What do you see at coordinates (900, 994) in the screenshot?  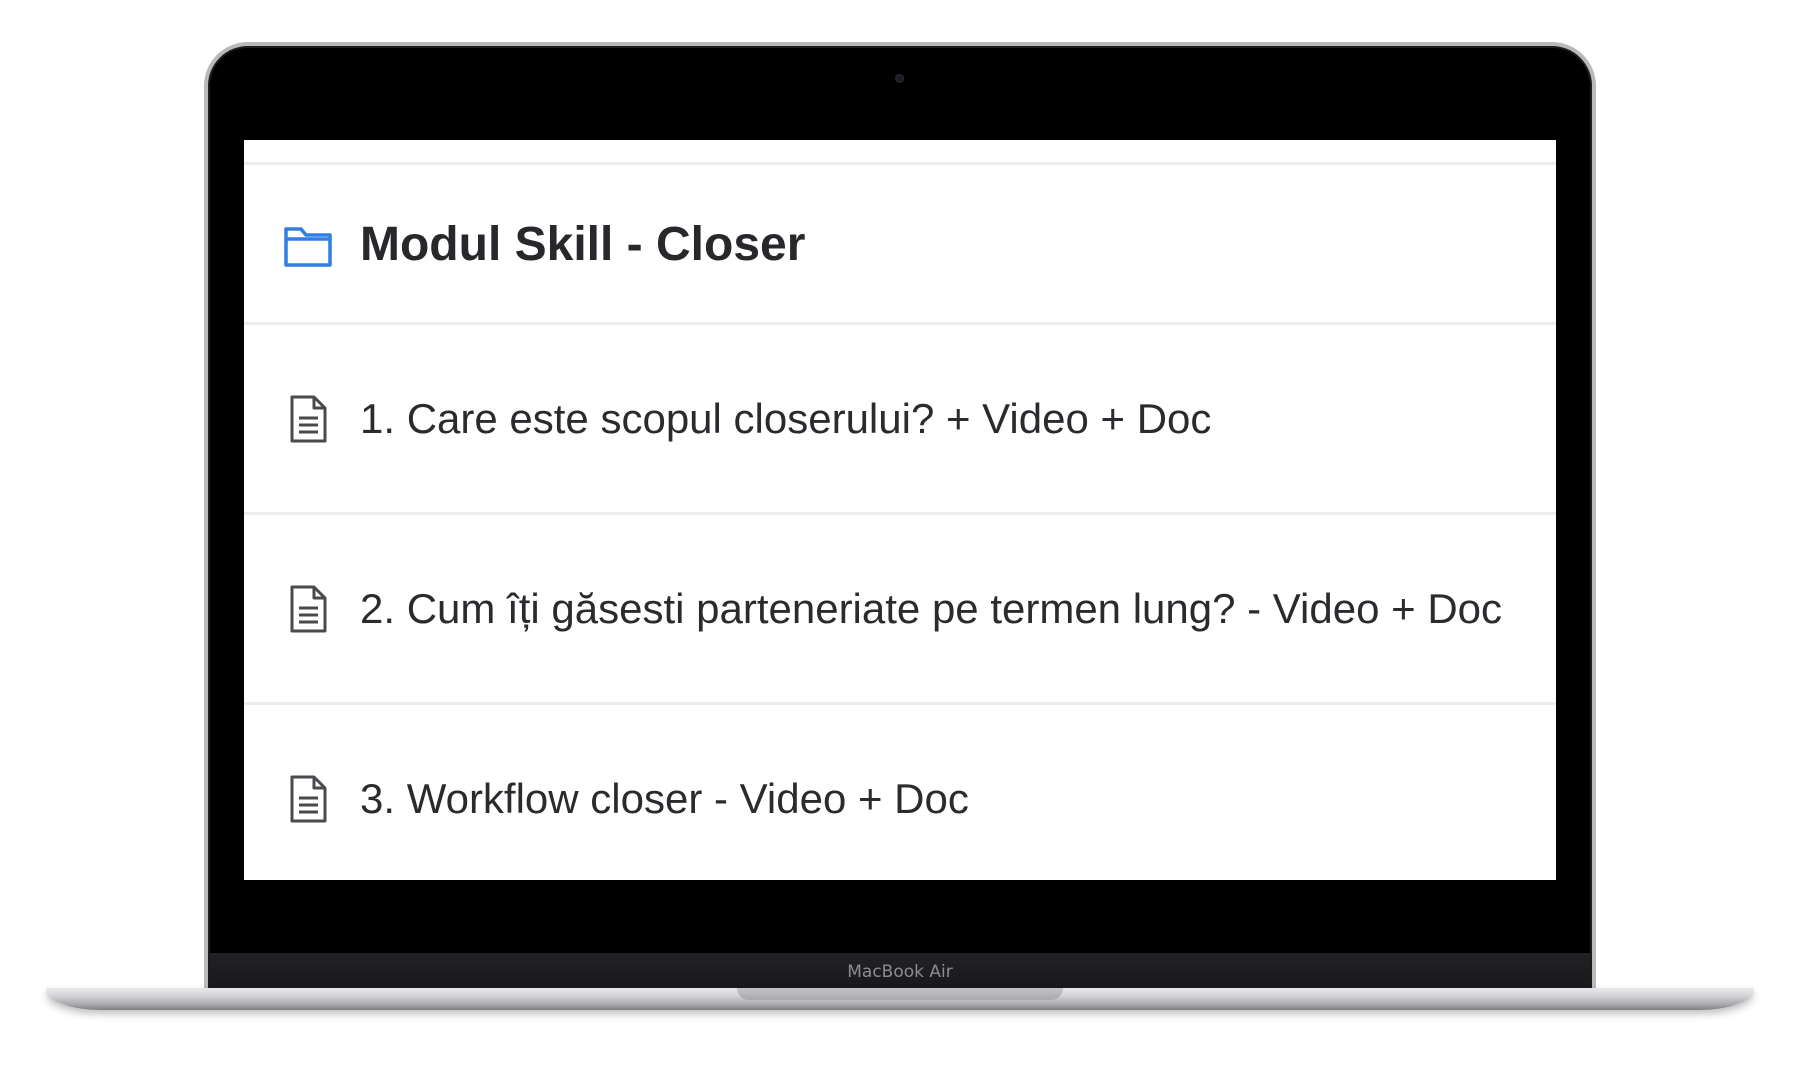 I see `hinge-notch` at bounding box center [900, 994].